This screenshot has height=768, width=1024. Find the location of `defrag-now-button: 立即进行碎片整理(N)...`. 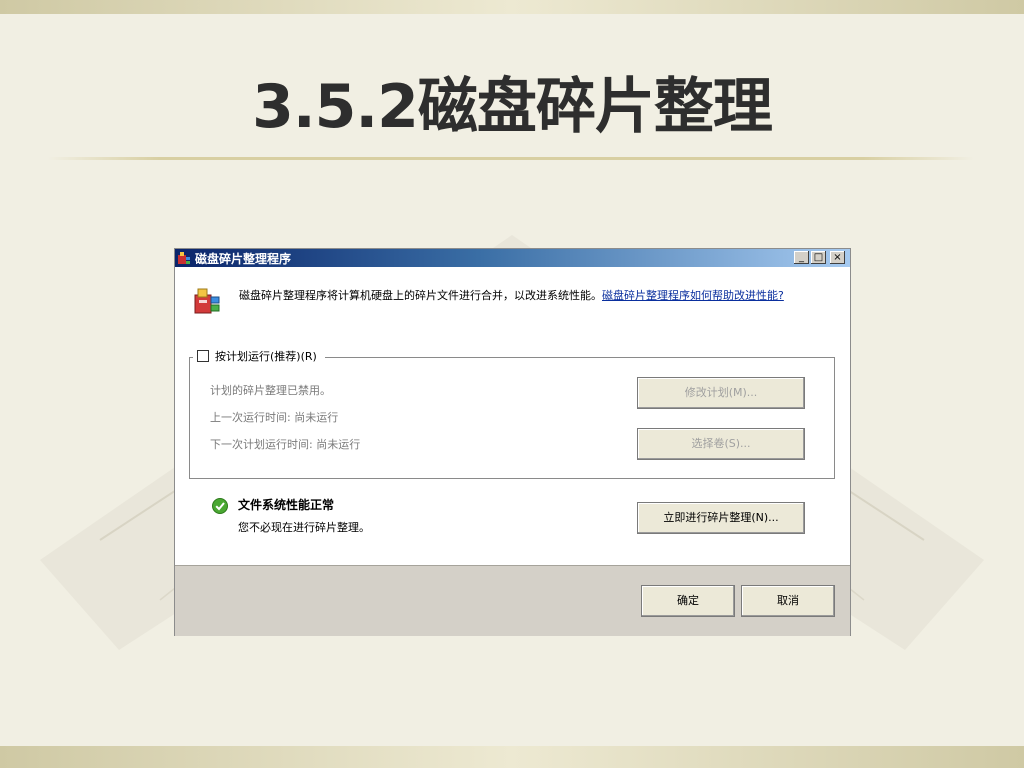

defrag-now-button: 立即进行碎片整理(N)... is located at coordinates (721, 518).